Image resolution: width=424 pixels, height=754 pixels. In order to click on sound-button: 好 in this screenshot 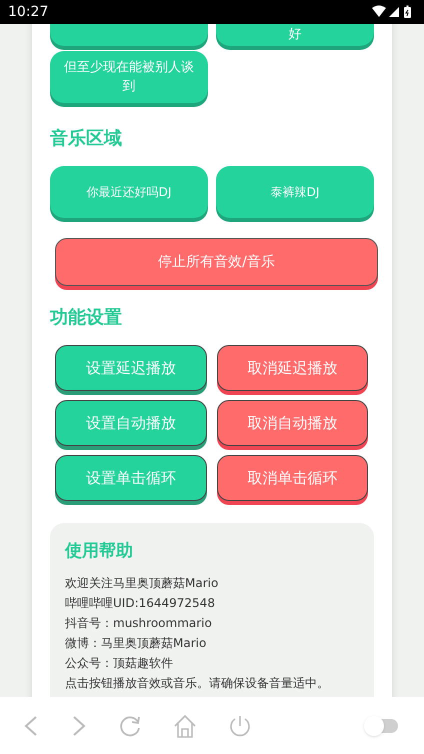, I will do `click(295, 35)`.